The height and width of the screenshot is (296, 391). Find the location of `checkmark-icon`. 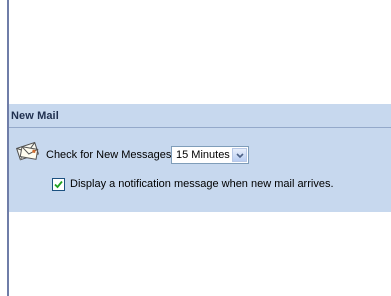

checkmark-icon is located at coordinates (58, 184).